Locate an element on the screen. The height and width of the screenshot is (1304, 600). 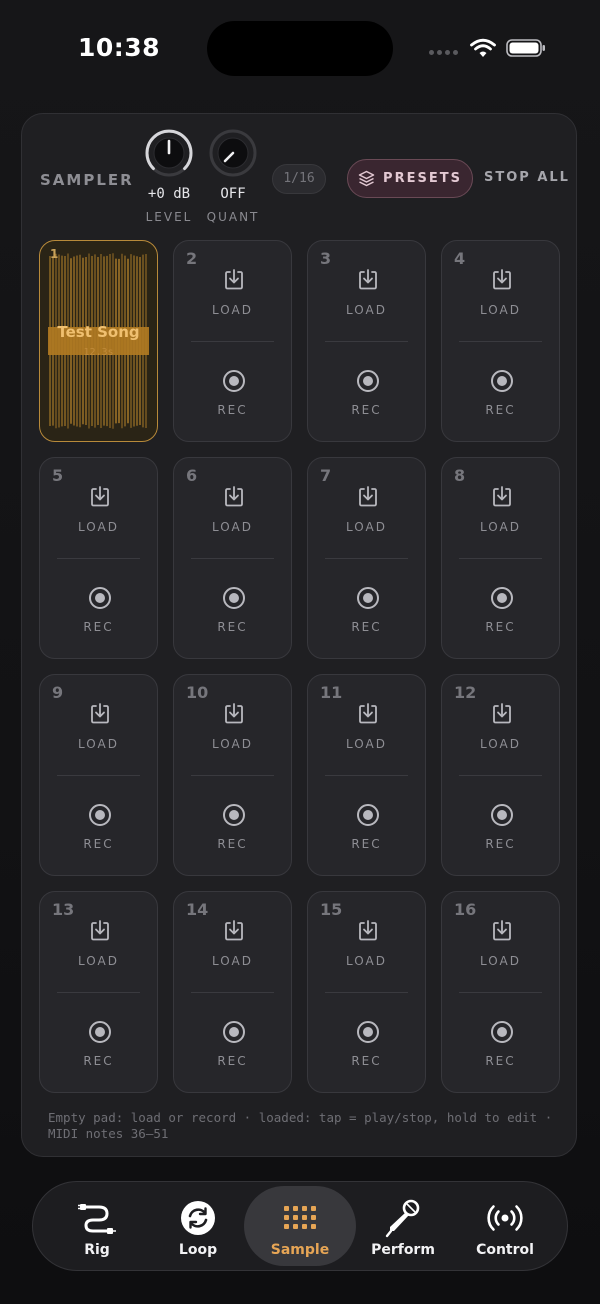
tab-sample: Sample is located at coordinates (300, 1226).